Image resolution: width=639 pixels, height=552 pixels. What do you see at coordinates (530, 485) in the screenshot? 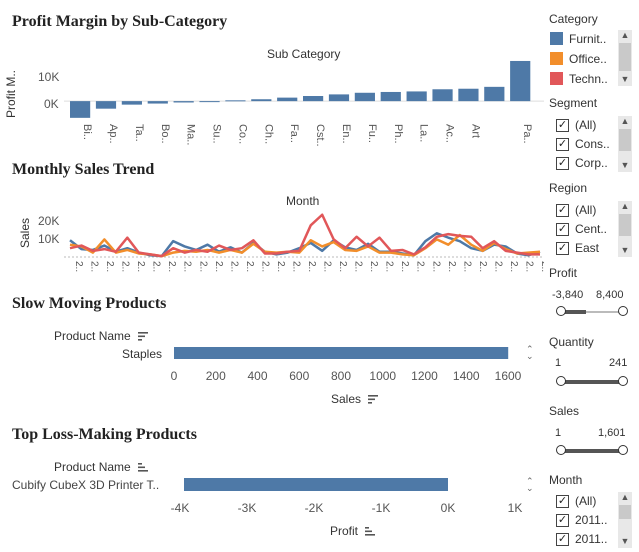
I see `loss-making-scroll-icon: ⌃ ⌄` at bounding box center [530, 485].